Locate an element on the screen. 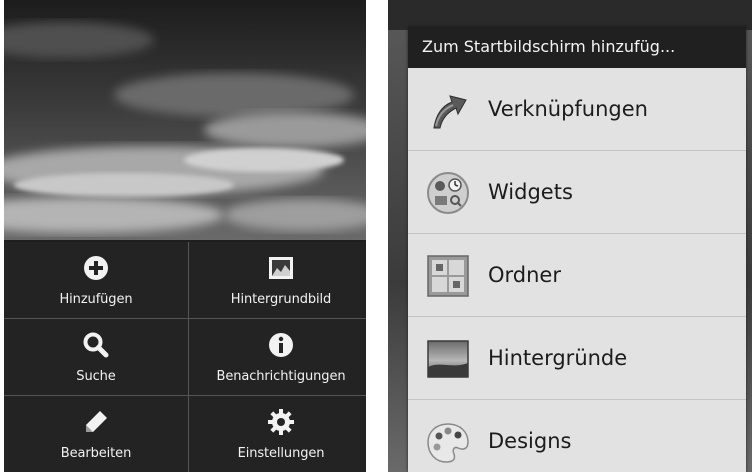 This screenshot has width=752, height=472. dialog-item-folder: Ordner is located at coordinates (577, 275).